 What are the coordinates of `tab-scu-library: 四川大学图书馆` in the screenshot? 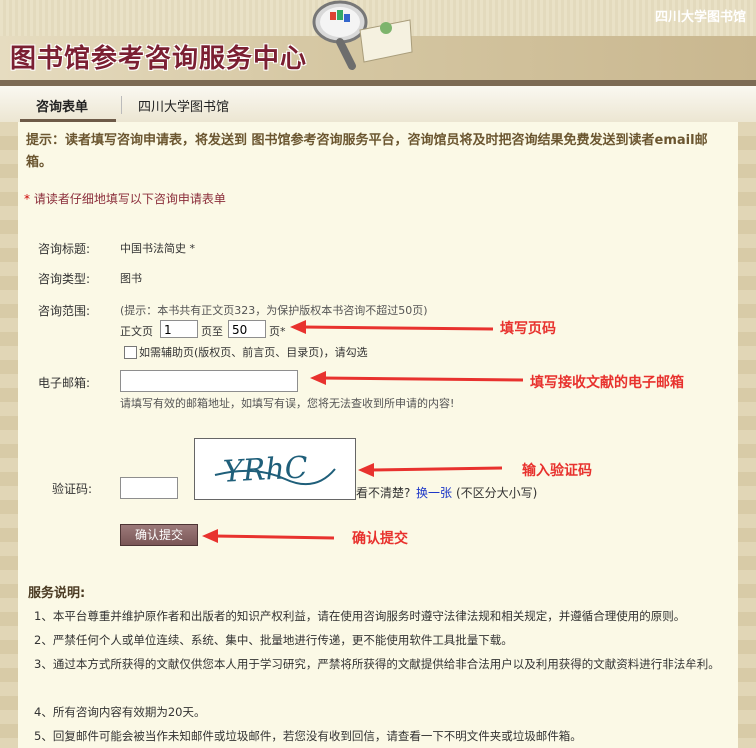 It's located at (183, 105).